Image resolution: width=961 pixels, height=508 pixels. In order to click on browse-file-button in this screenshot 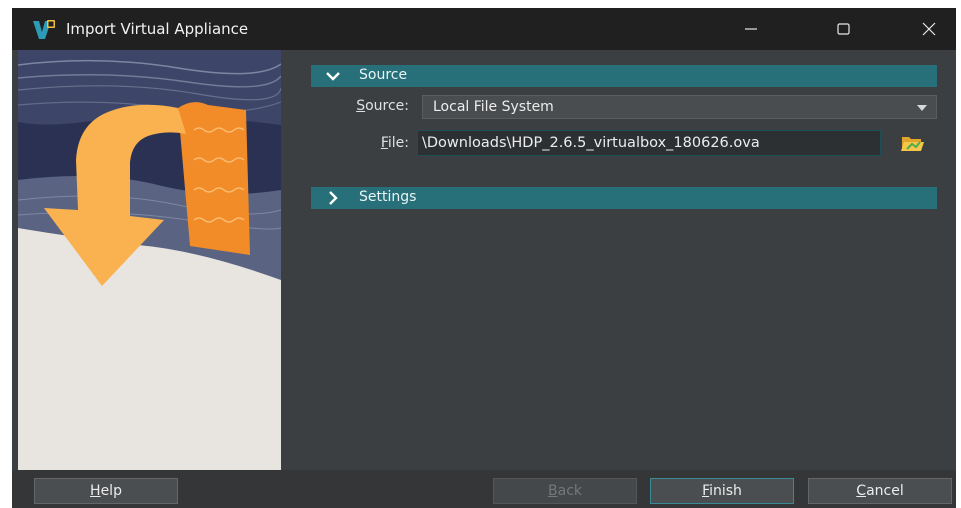, I will do `click(912, 143)`.